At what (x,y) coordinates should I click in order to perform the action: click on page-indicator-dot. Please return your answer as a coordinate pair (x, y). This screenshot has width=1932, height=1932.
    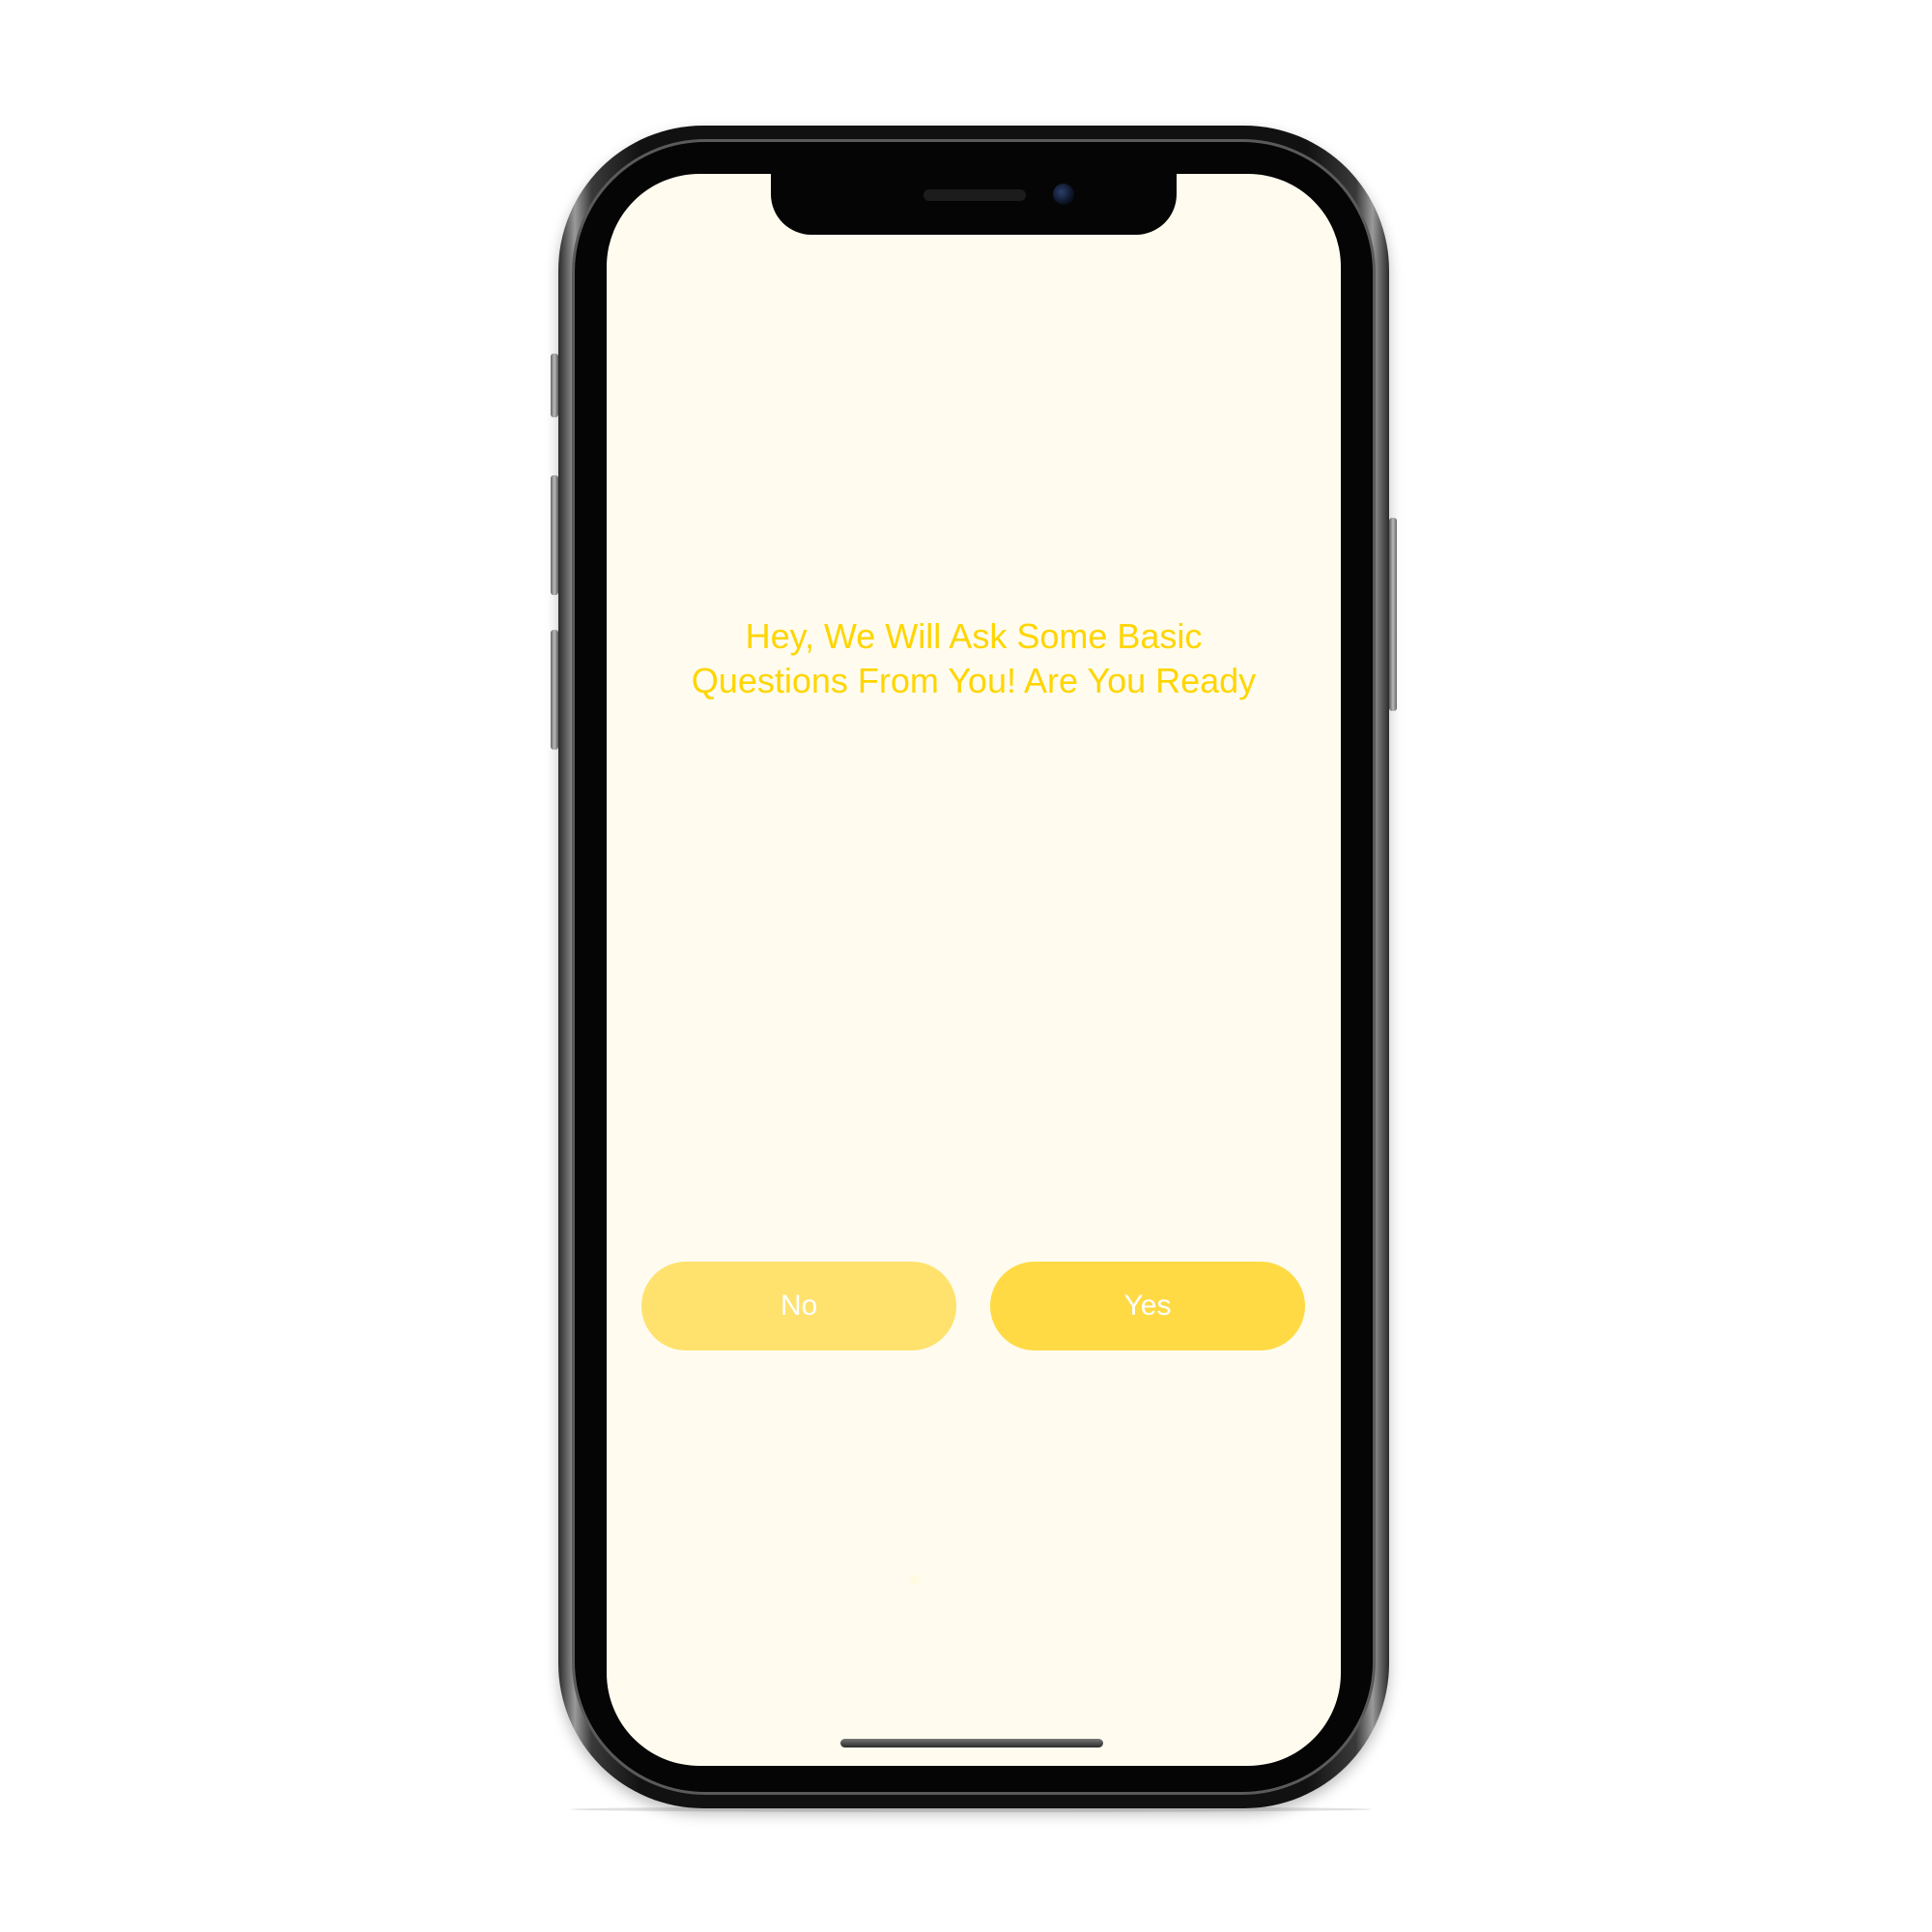
    Looking at the image, I should click on (915, 1579).